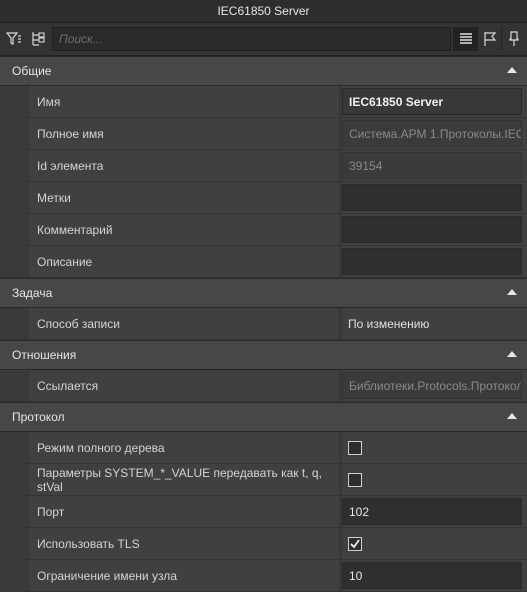 The height and width of the screenshot is (592, 527). I want to click on fullname-field: Система.АРМ 1.Протоколы.IEC61850 Server, so click(432, 133).